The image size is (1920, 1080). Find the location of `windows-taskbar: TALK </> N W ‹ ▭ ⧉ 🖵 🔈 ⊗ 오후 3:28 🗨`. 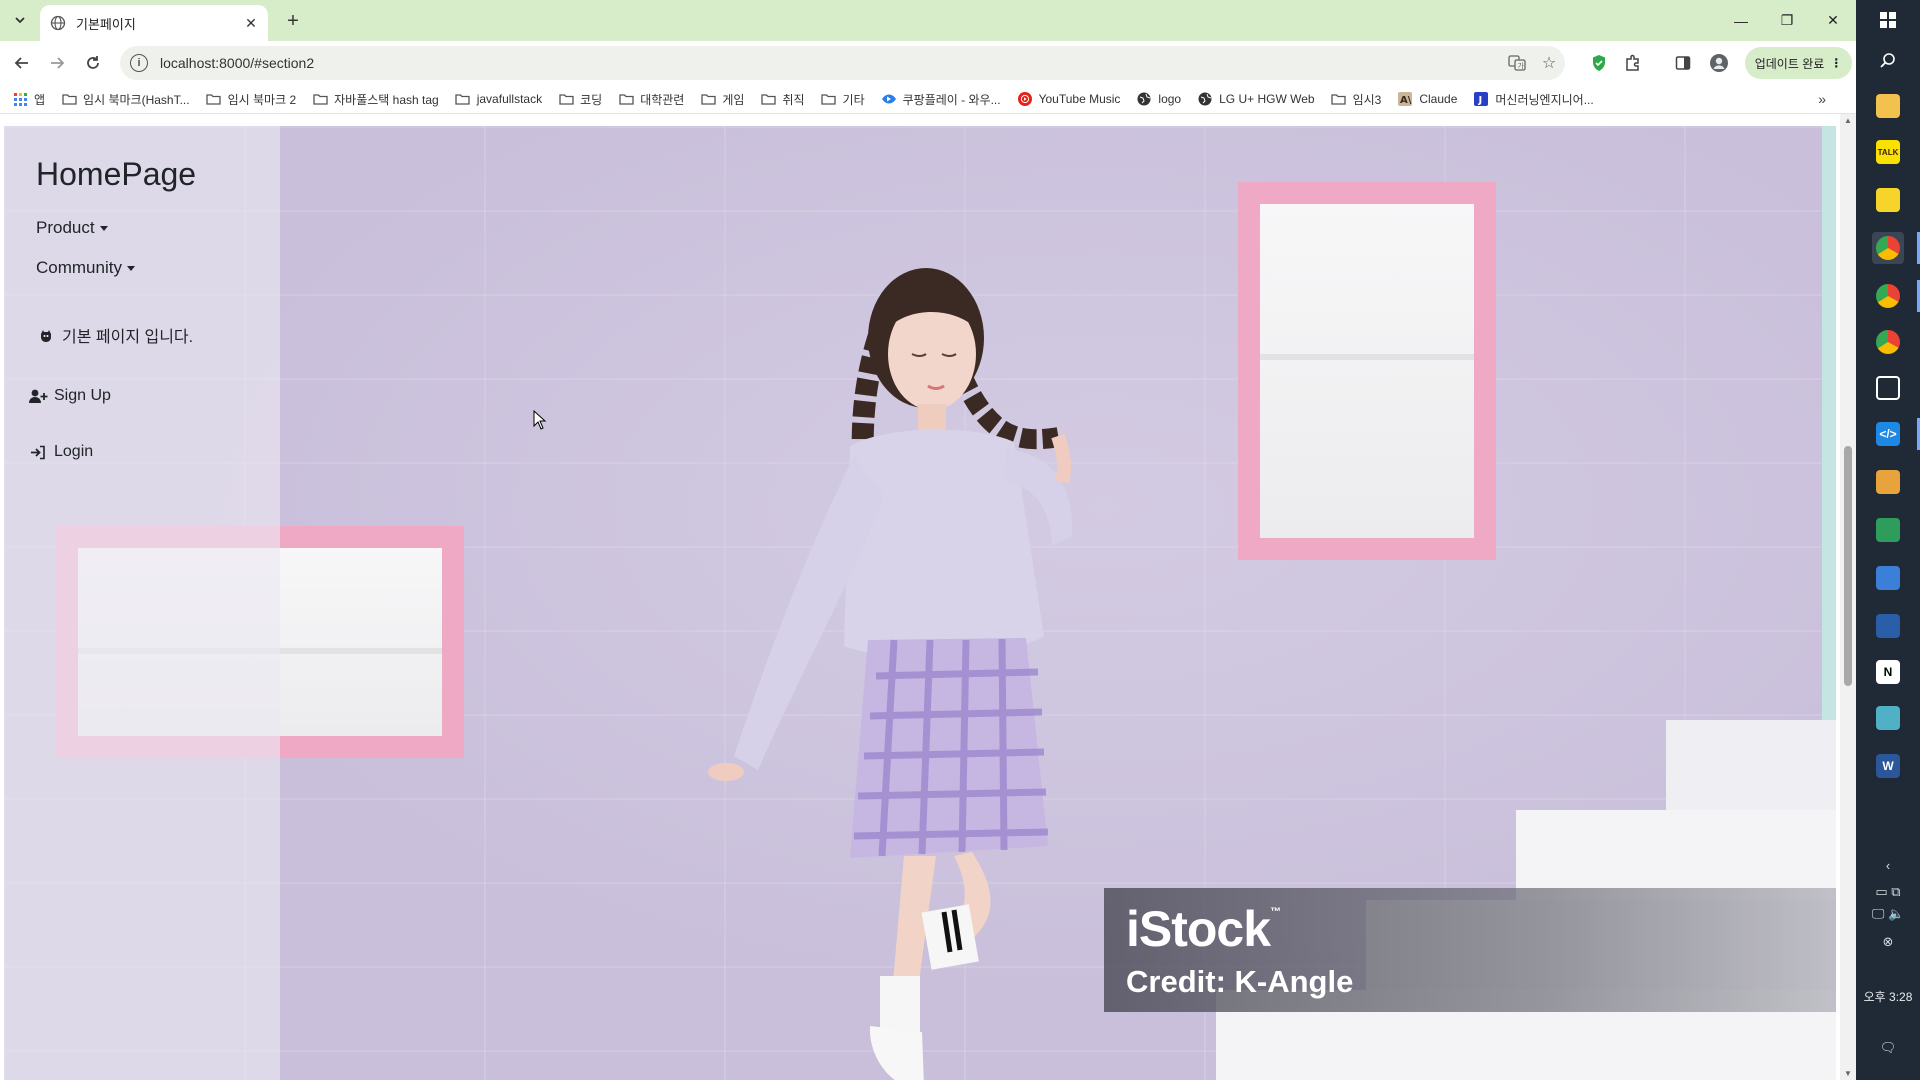

windows-taskbar: TALK </> N W ‹ ▭ ⧉ 🖵 🔈 ⊗ 오후 3:28 🗨 is located at coordinates (1888, 540).